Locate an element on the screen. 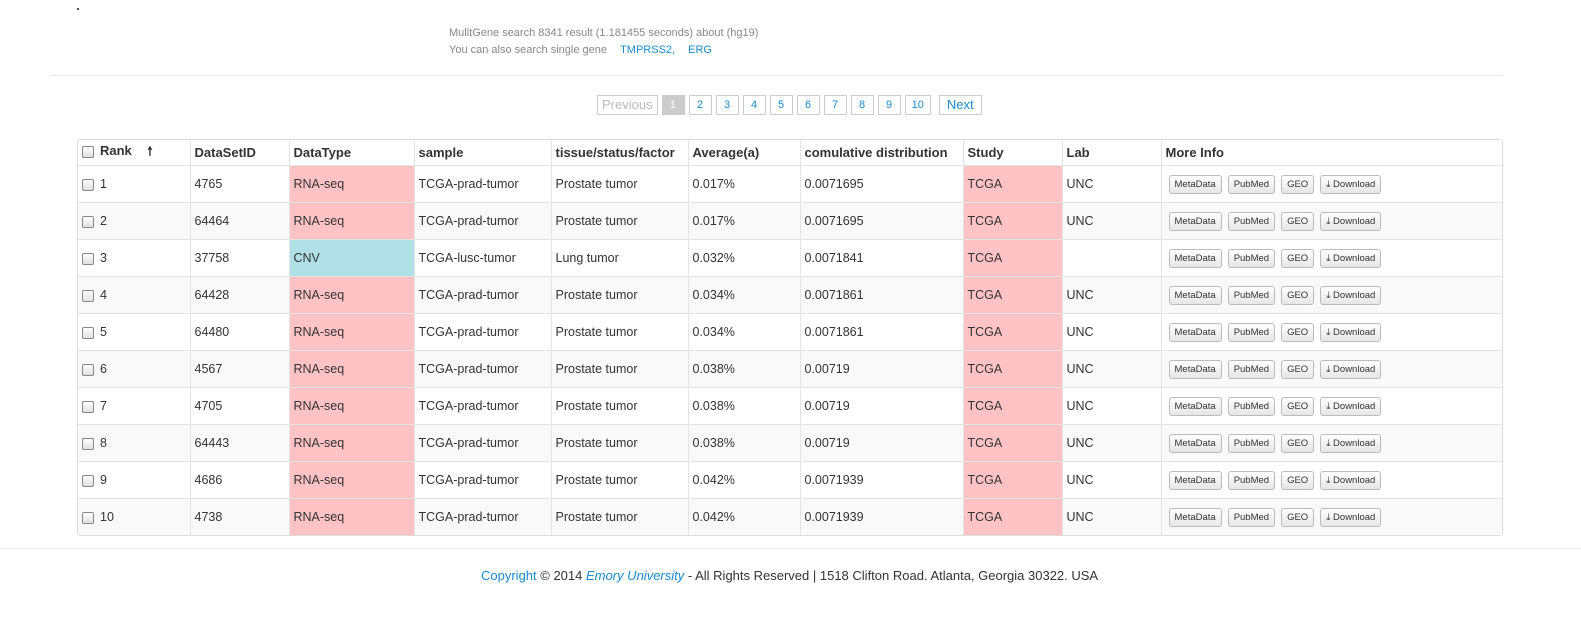 Image resolution: width=1581 pixels, height=624 pixels. rank-value: 6 is located at coordinates (103, 369).